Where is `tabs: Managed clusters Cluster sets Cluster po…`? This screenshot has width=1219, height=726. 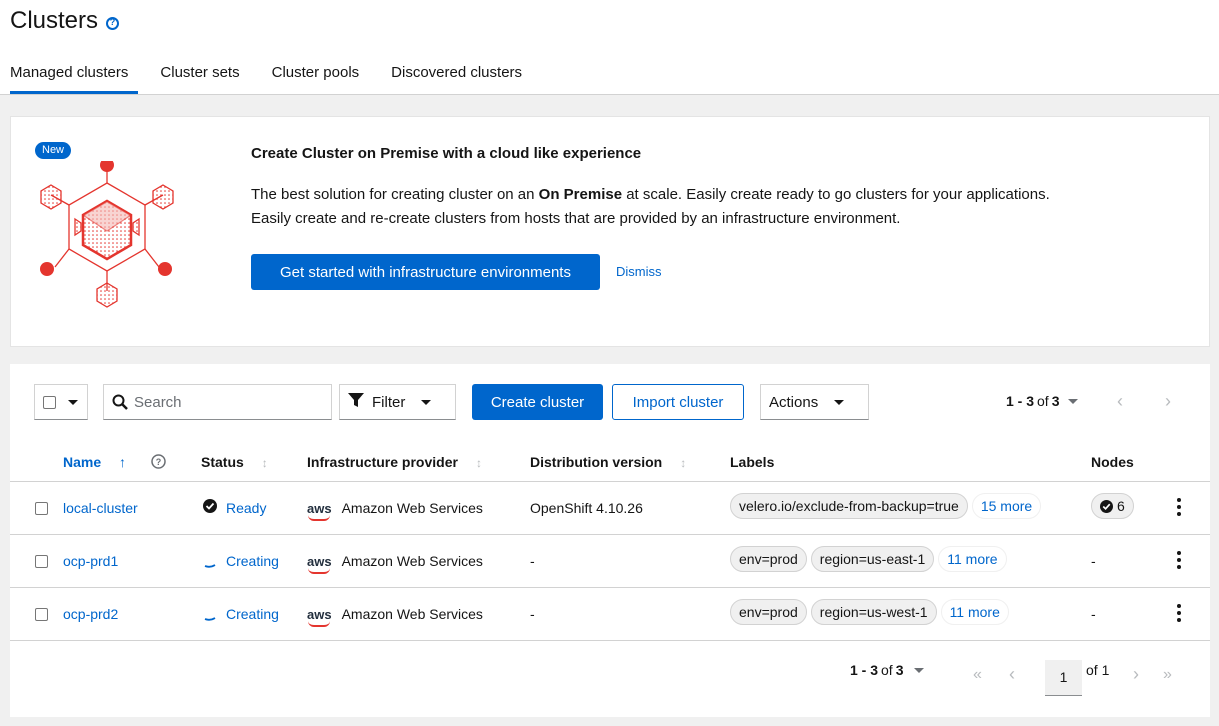 tabs: Managed clusters Cluster sets Cluster po… is located at coordinates (272, 77).